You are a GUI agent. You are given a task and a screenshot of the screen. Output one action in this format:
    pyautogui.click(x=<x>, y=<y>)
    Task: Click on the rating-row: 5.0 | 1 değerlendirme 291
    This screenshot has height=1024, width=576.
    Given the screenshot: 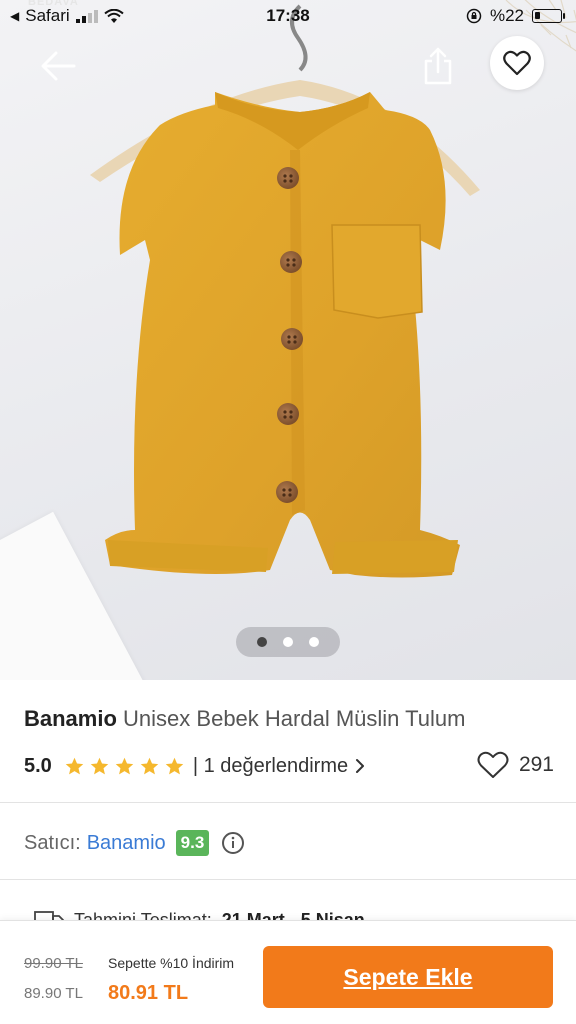 What is the action you would take?
    pyautogui.click(x=289, y=766)
    